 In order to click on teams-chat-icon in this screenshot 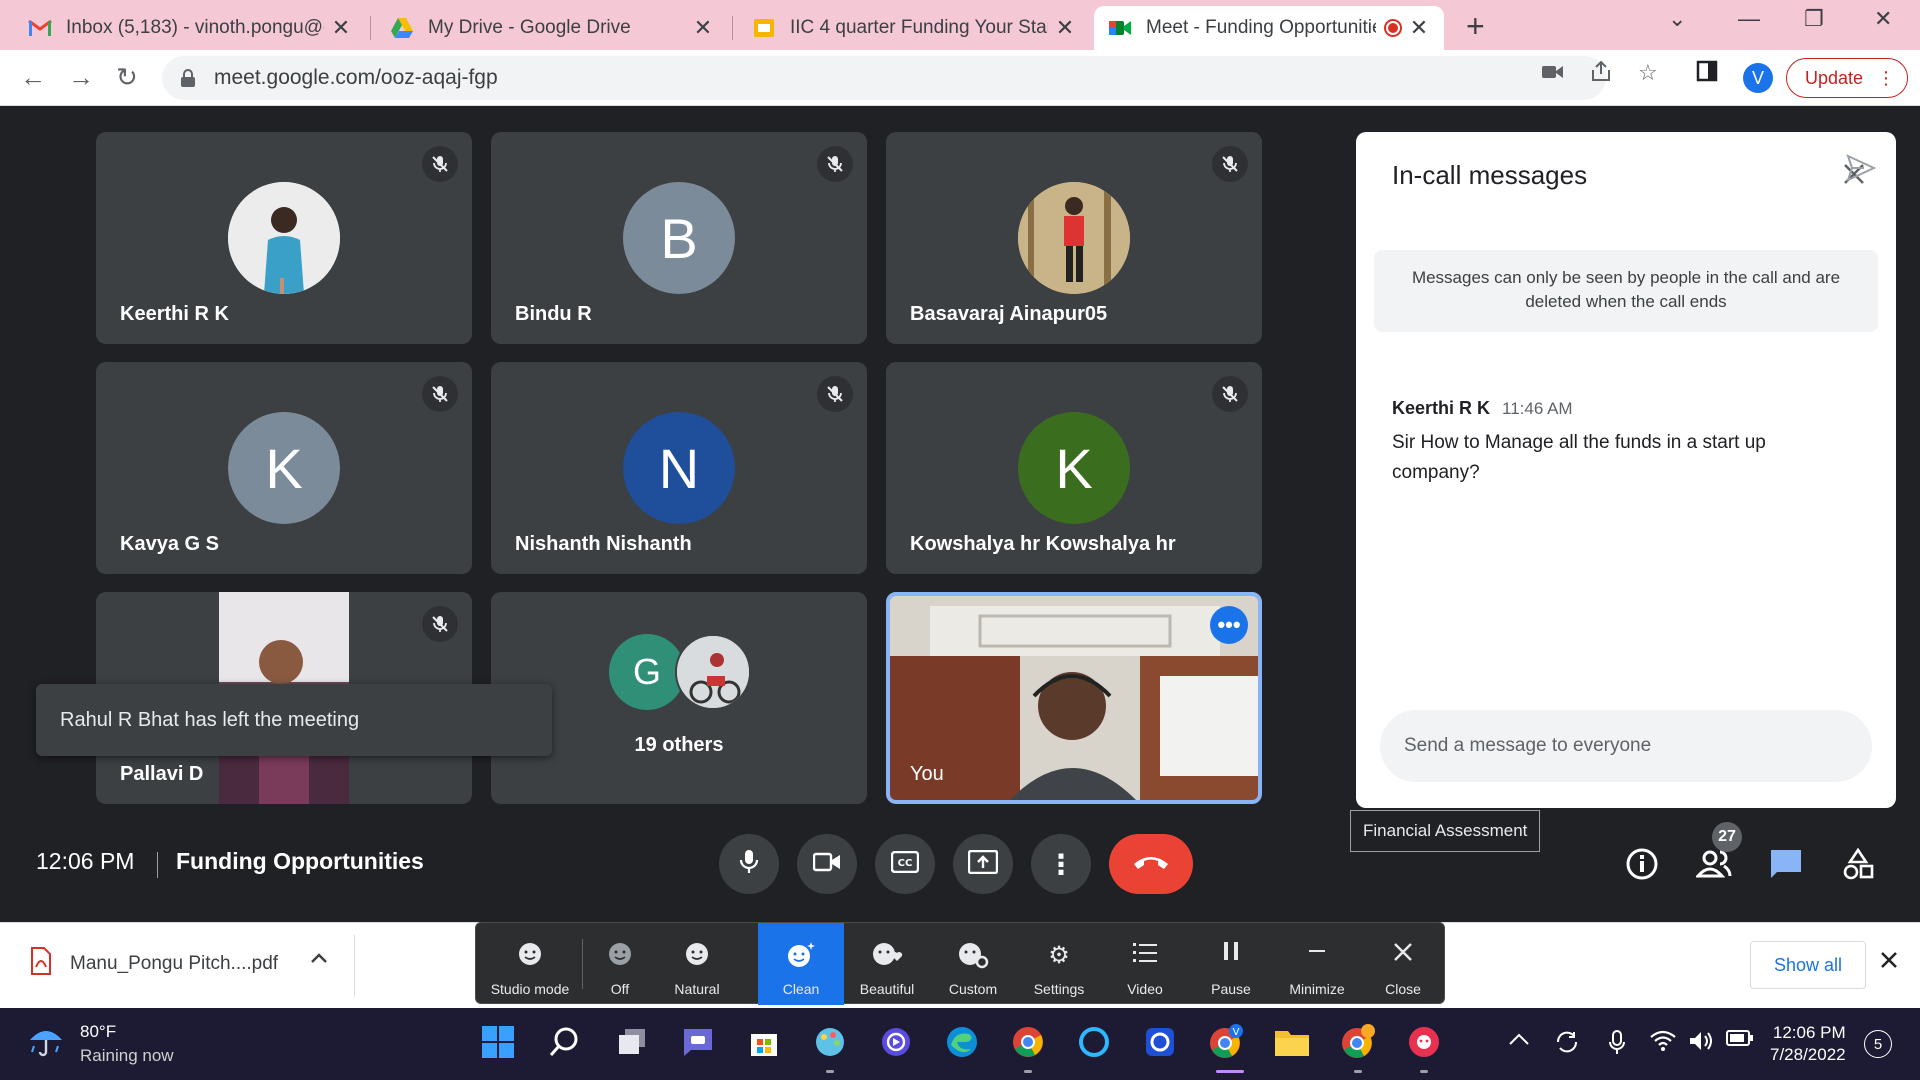, I will do `click(698, 1042)`.